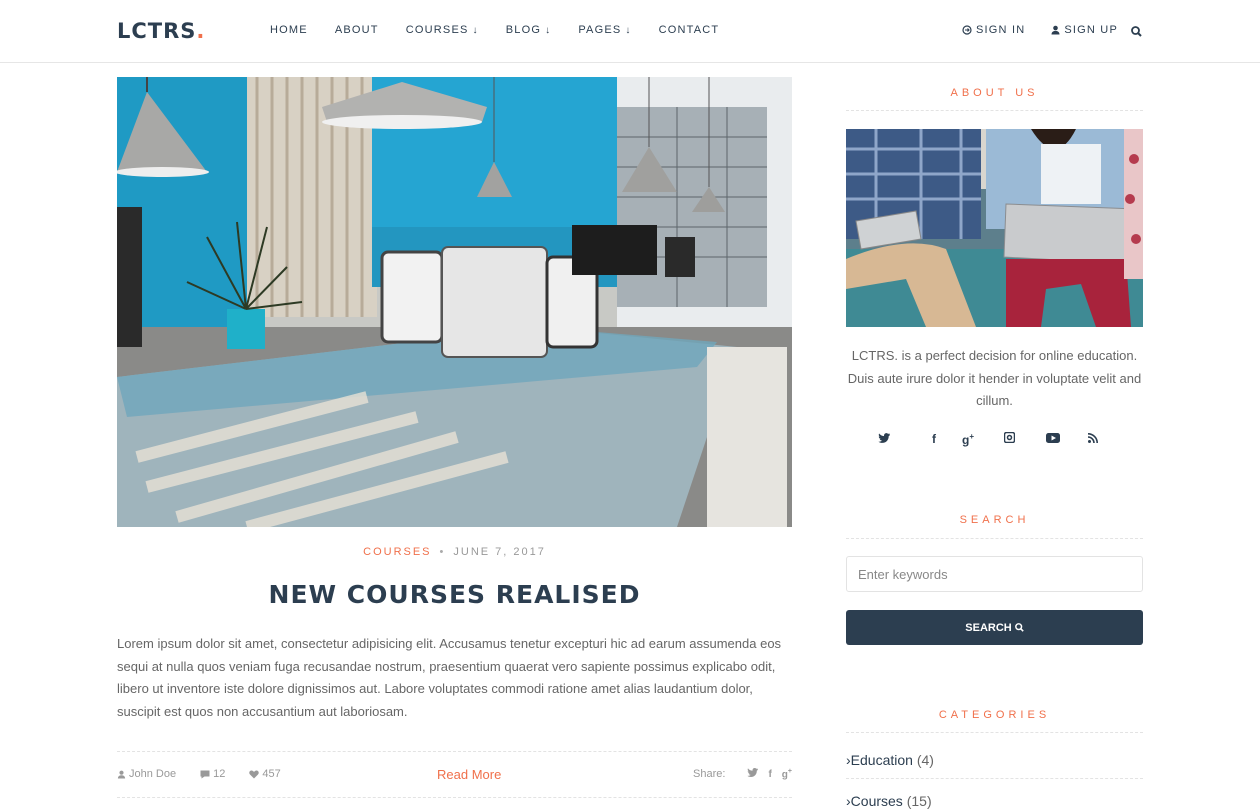 Image resolution: width=1260 pixels, height=810 pixels. Describe the element at coordinates (289, 30) in the screenshot. I see `nav-item-home: HOME` at that location.